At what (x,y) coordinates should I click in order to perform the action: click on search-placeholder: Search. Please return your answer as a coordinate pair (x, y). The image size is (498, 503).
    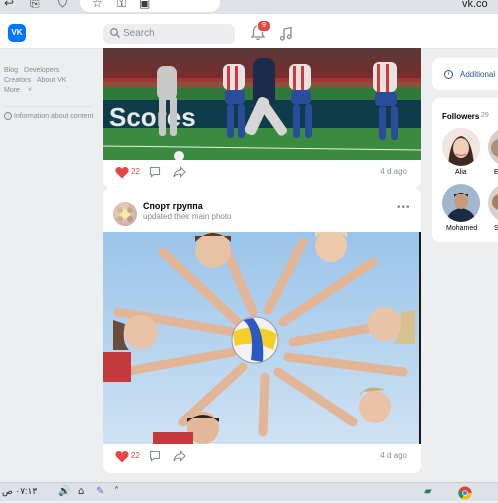
    Looking at the image, I should click on (139, 33).